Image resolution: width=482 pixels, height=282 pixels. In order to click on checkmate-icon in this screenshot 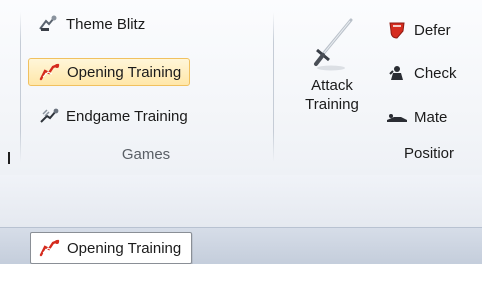, I will do `click(397, 73)`.